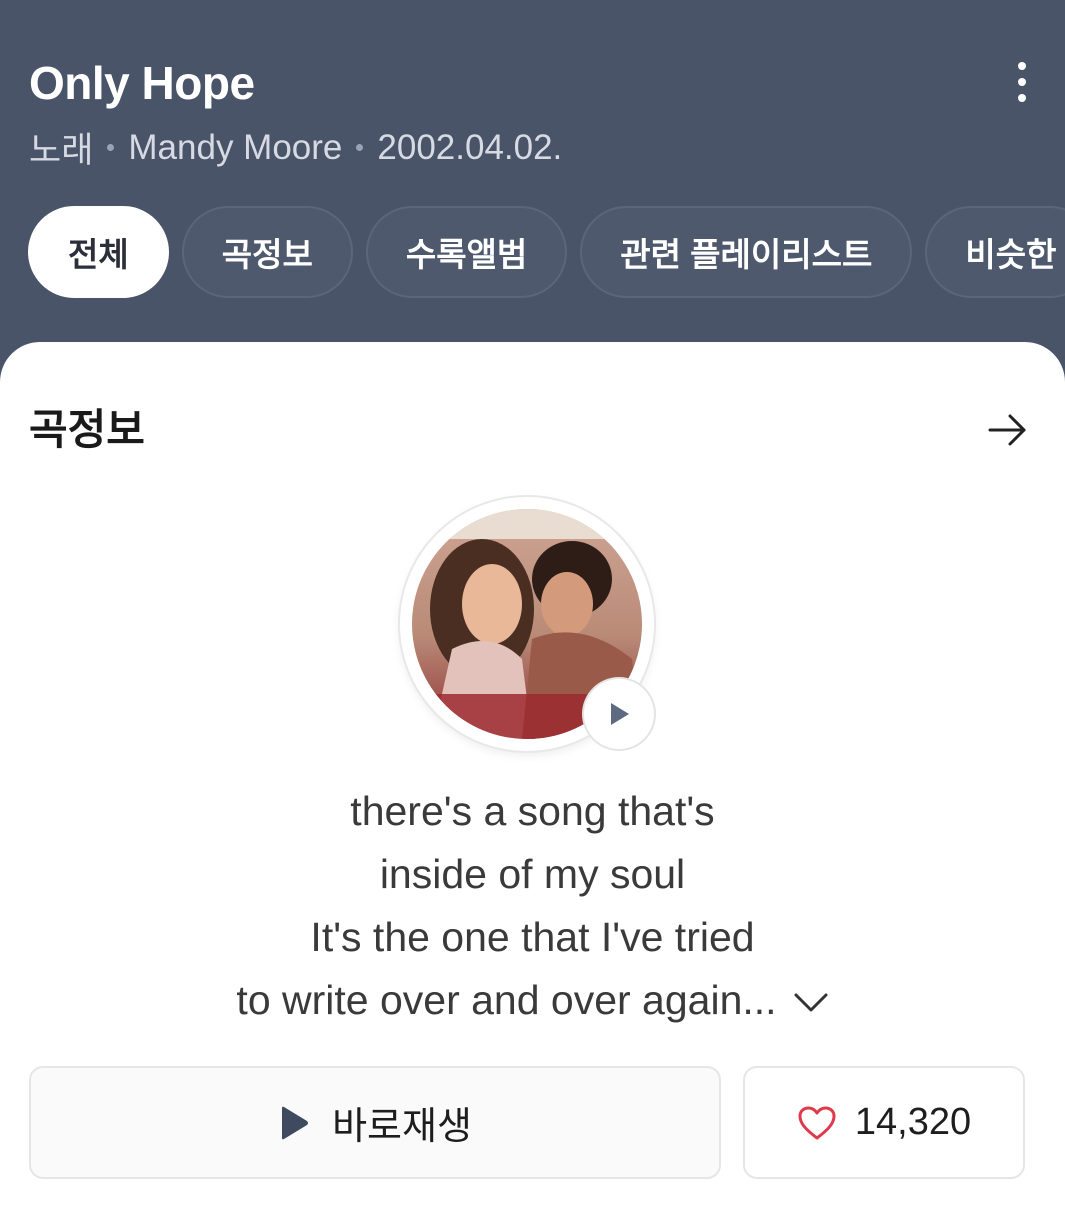 The width and height of the screenshot is (1065, 1210). I want to click on heart-icon, so click(817, 1122).